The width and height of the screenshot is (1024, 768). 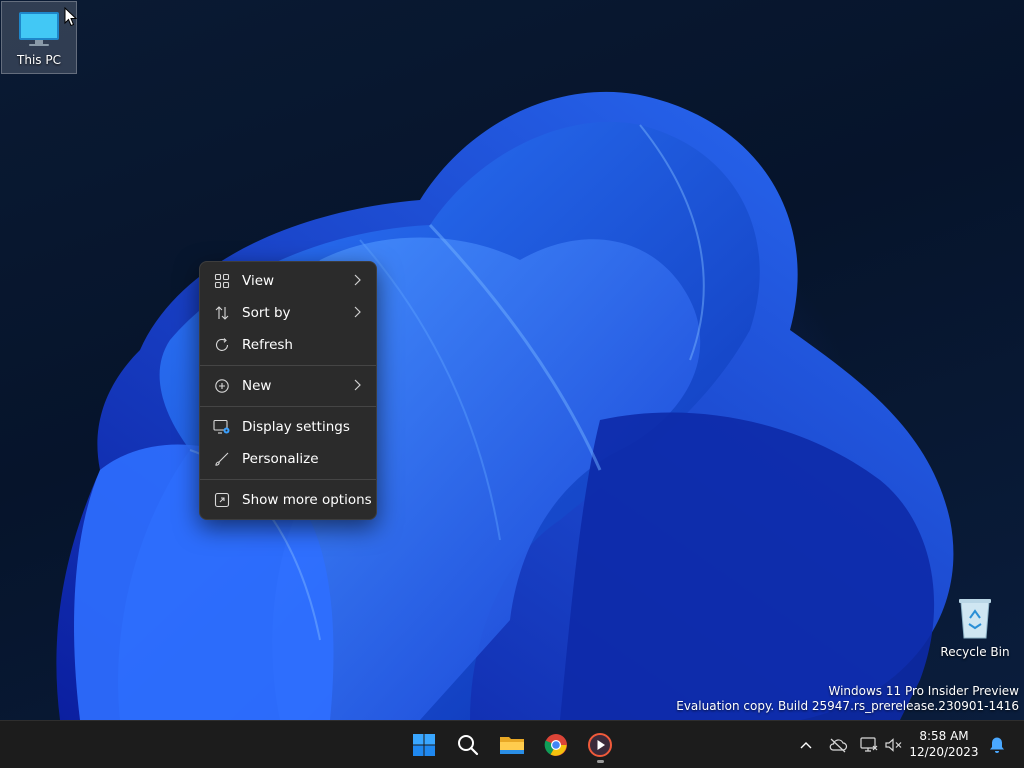 What do you see at coordinates (258, 281) in the screenshot?
I see `menu-item-label: View` at bounding box center [258, 281].